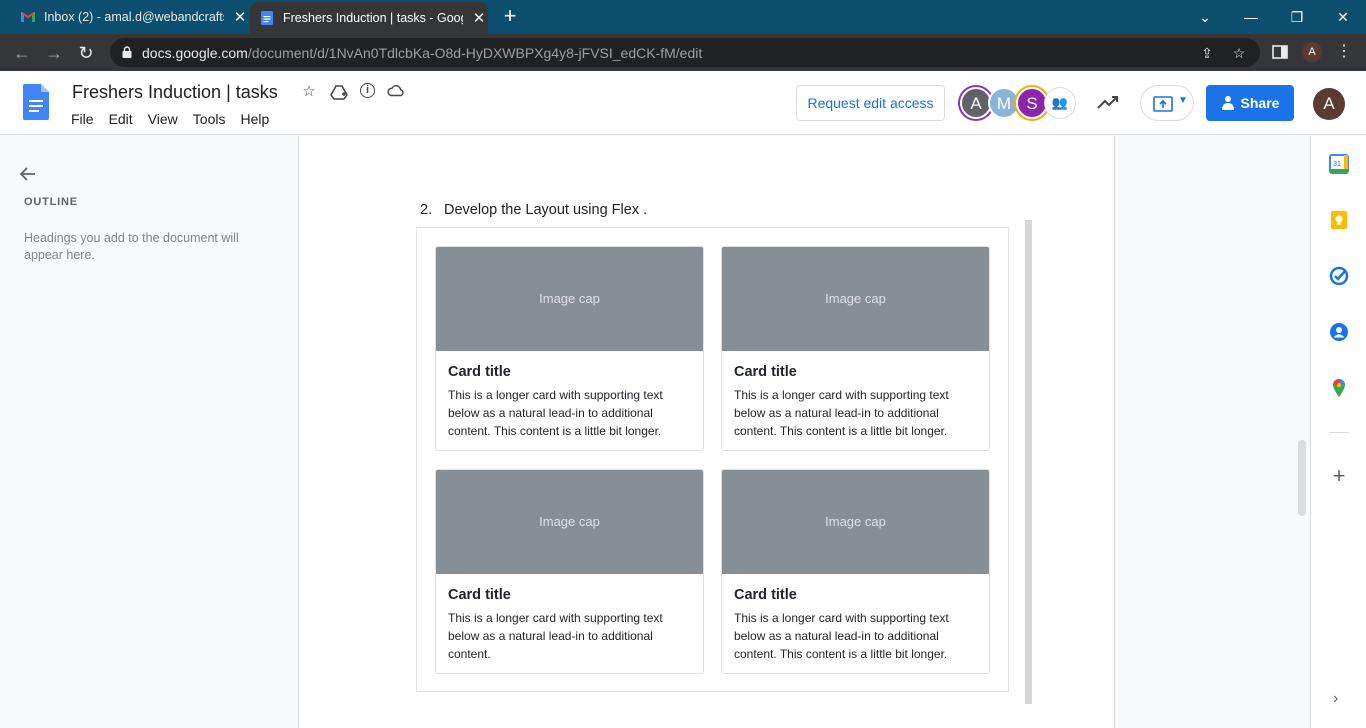 The width and height of the screenshot is (1366, 728). What do you see at coordinates (1339, 276) in the screenshot?
I see `tasks-icon` at bounding box center [1339, 276].